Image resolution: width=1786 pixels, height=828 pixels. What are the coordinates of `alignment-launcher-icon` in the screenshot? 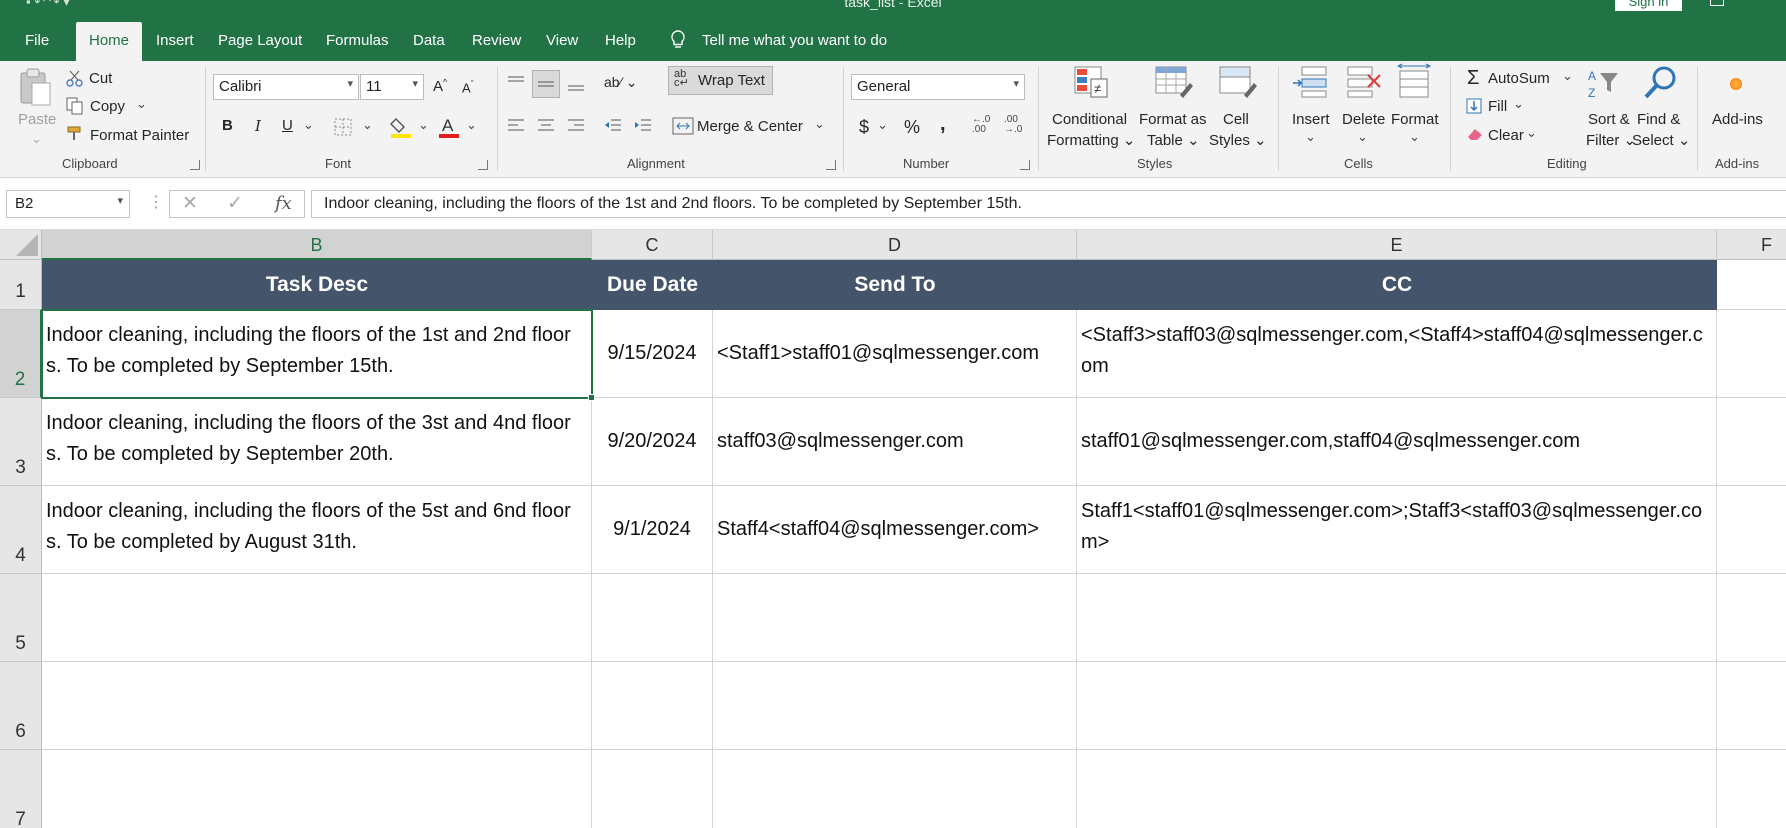 It's located at (831, 165).